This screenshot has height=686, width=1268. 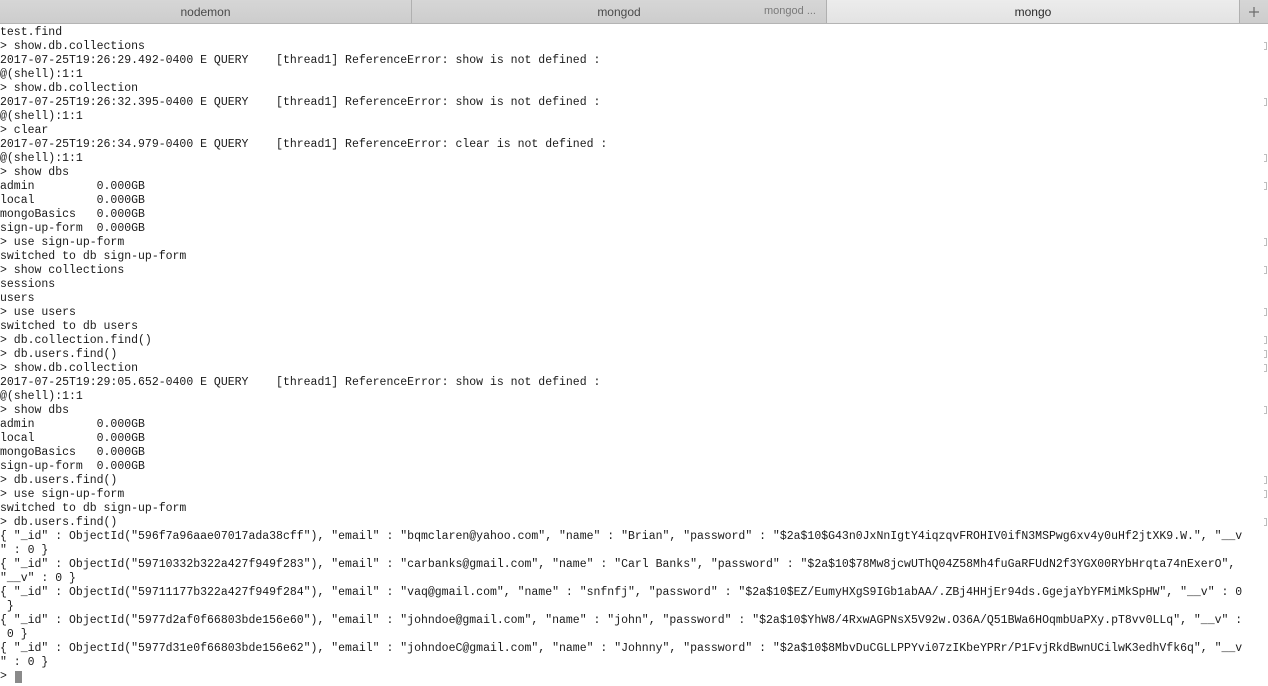 I want to click on terminal-line: > use users, so click(x=38, y=312).